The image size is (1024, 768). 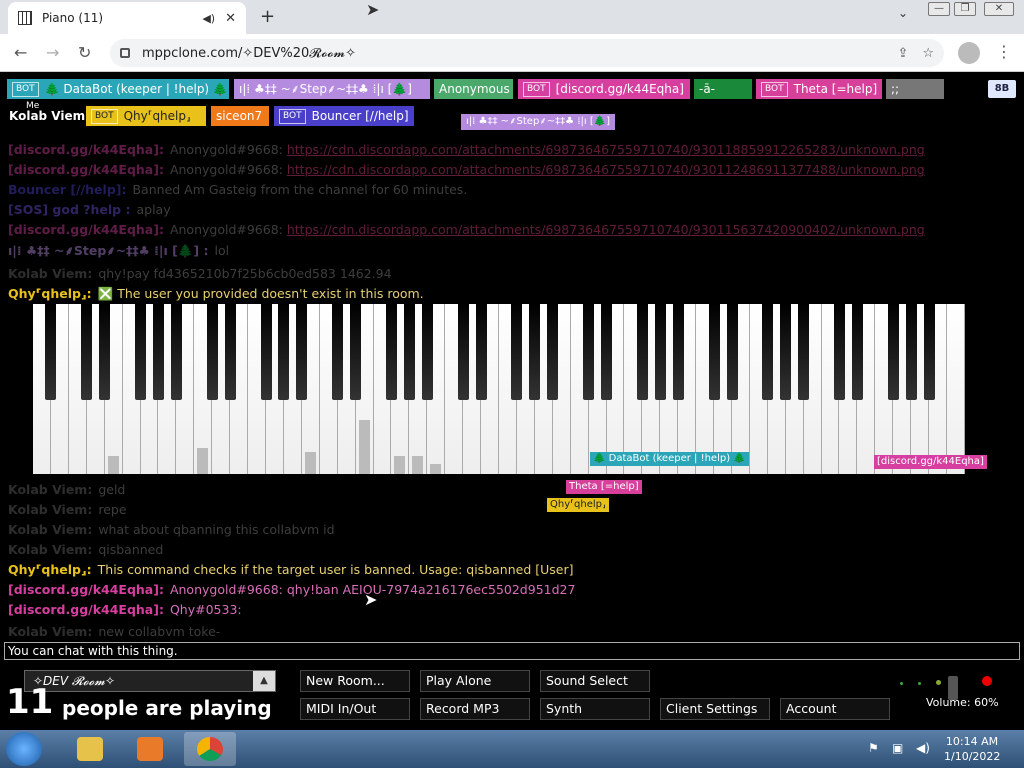 I want to click on play-alone-button: Play Alone, so click(x=475, y=681).